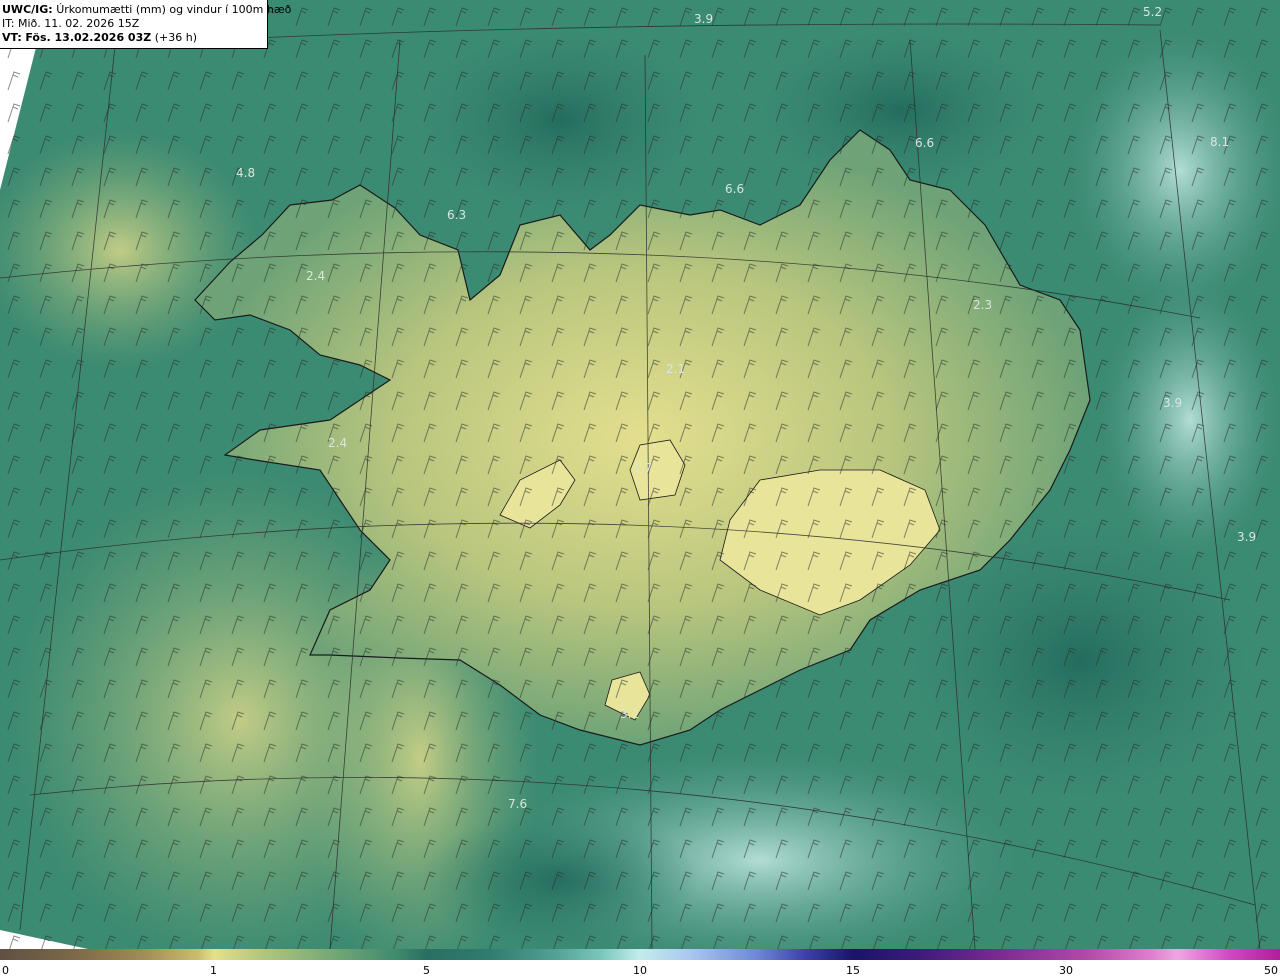 The width and height of the screenshot is (1280, 978). What do you see at coordinates (426, 970) in the screenshot?
I see `colorbar-tick: 5` at bounding box center [426, 970].